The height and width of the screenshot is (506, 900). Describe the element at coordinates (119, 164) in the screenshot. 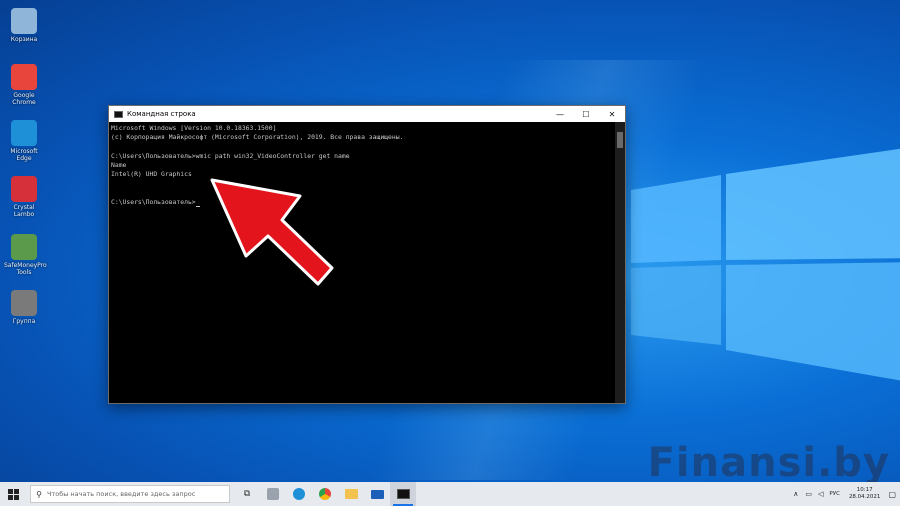

I see `console-line: Name` at that location.